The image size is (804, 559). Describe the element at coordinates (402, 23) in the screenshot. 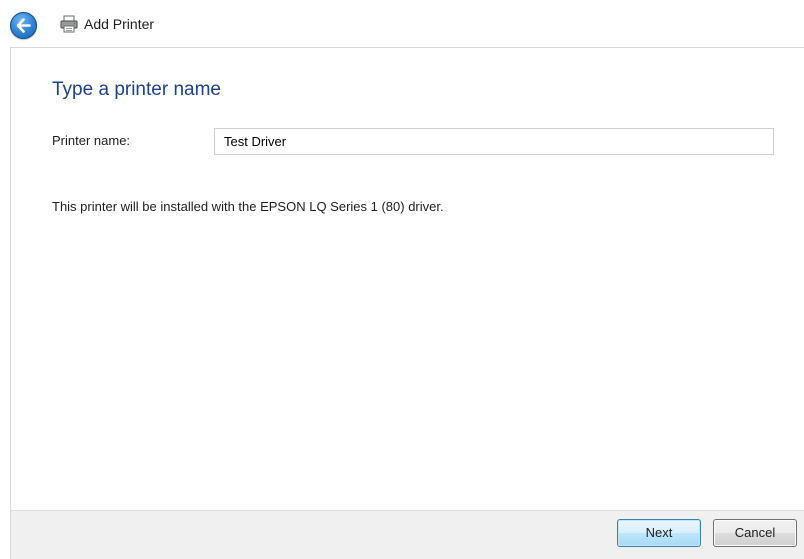

I see `title-bar: Add Printer` at that location.